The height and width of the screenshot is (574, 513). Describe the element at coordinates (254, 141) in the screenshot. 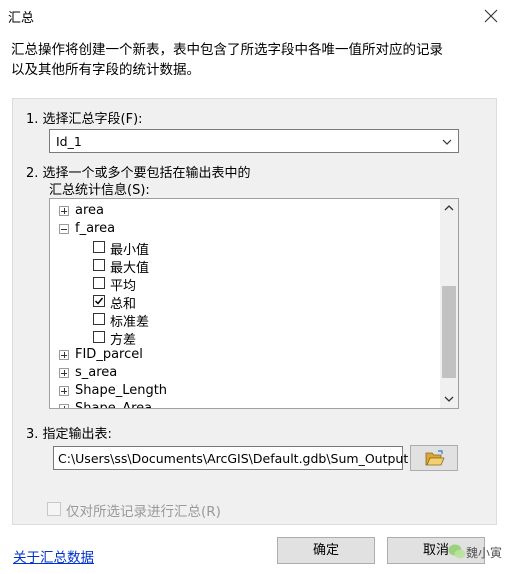

I see `summary-field-dropdown: Id_1` at that location.